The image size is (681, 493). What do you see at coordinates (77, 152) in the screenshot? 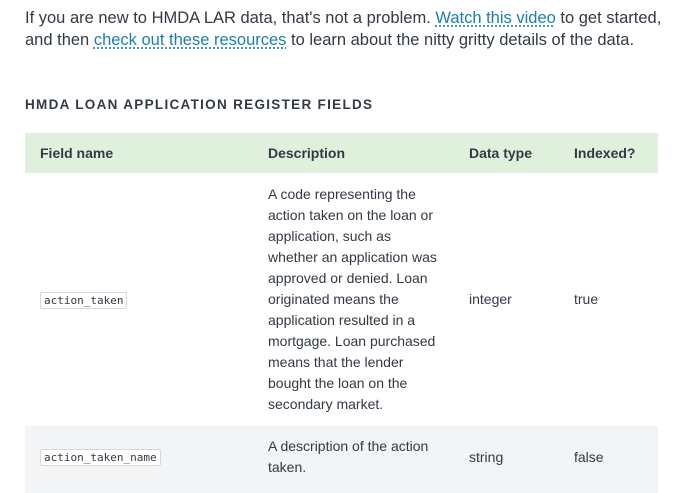
I see `header-field-name: Field name` at bounding box center [77, 152].